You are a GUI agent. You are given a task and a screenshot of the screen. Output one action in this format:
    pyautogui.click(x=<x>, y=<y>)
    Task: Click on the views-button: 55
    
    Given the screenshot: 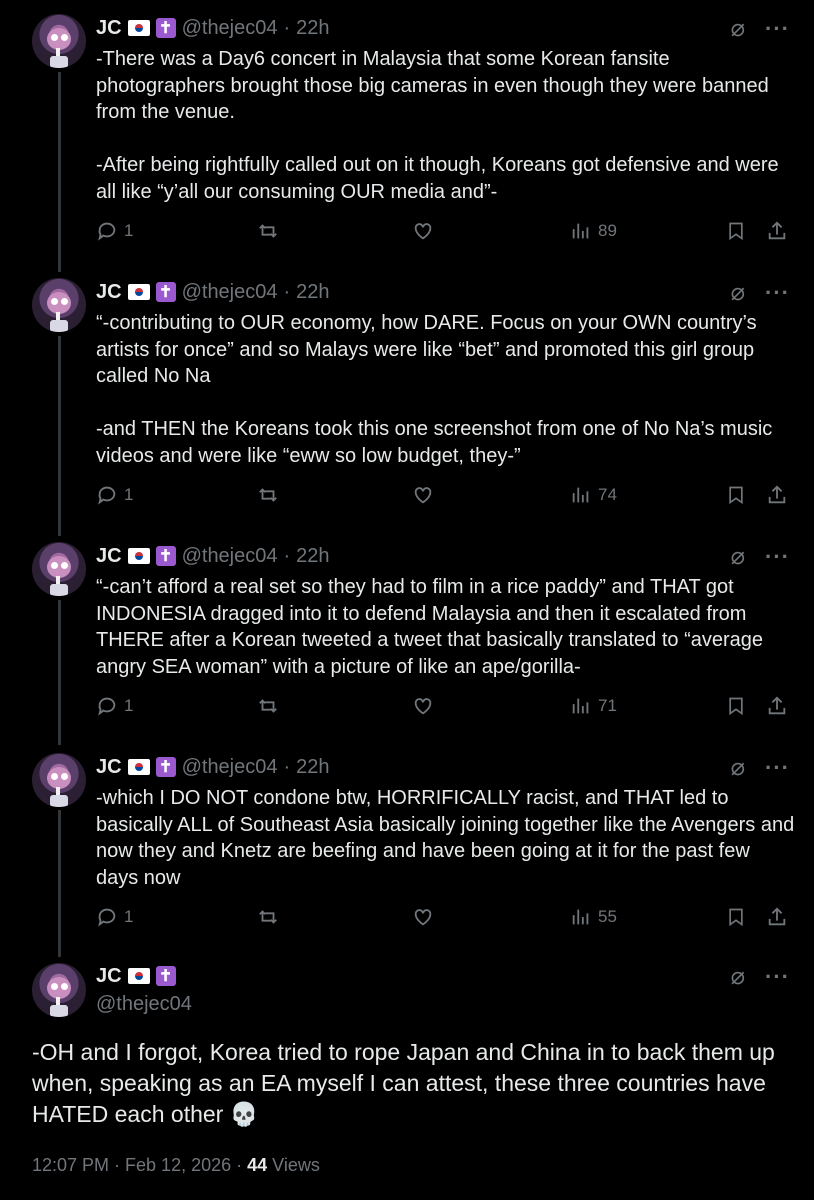 What is the action you would take?
    pyautogui.click(x=593, y=917)
    